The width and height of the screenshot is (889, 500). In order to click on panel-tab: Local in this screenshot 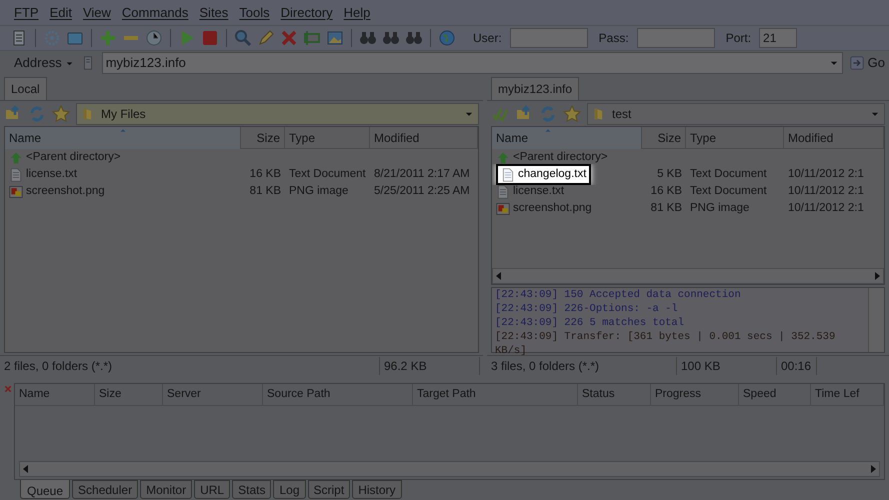, I will do `click(25, 88)`.